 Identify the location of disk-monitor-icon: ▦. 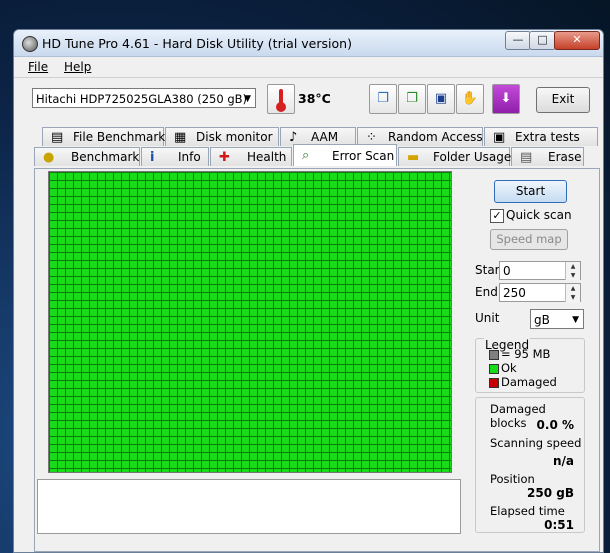
(180, 137).